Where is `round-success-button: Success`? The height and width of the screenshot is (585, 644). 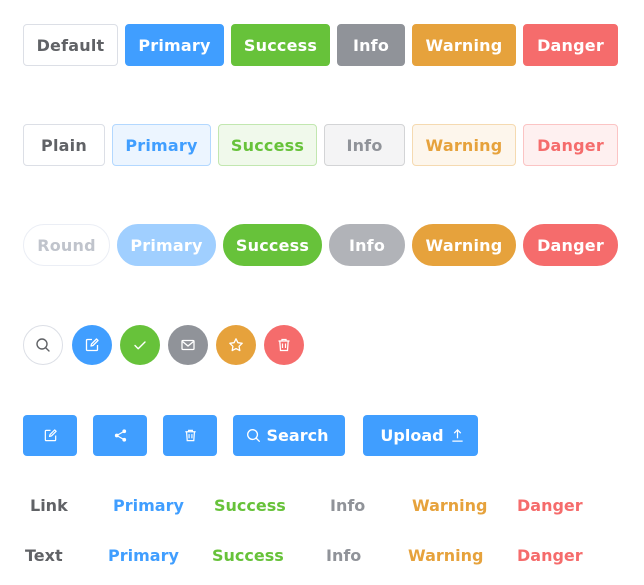
round-success-button: Success is located at coordinates (272, 245).